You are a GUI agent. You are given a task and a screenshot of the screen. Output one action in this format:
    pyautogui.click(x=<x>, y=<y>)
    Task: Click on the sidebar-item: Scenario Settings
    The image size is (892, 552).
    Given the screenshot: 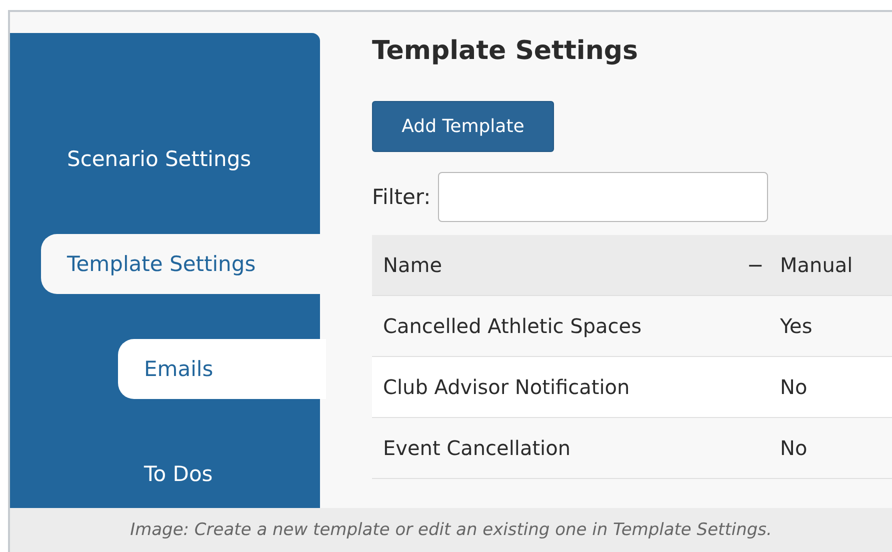 What is the action you would take?
    pyautogui.click(x=183, y=159)
    